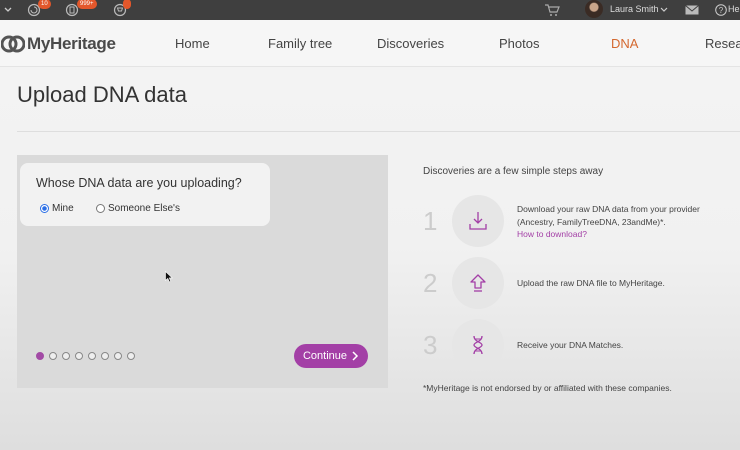  What do you see at coordinates (692, 10) in the screenshot?
I see `mail-icon` at bounding box center [692, 10].